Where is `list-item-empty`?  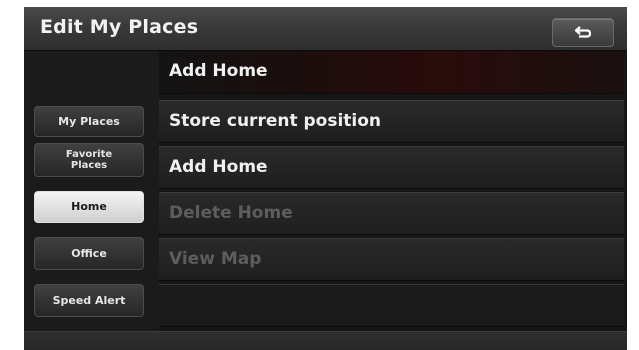
list-item-empty is located at coordinates (391, 305).